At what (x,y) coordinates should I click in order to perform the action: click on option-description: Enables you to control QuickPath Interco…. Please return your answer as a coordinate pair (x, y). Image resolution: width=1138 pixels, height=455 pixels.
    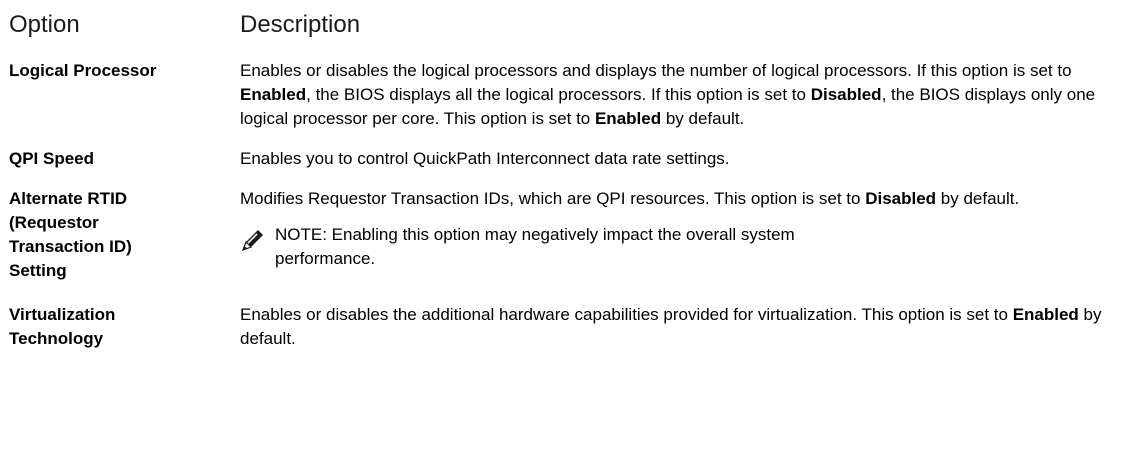
    Looking at the image, I should click on (485, 158).